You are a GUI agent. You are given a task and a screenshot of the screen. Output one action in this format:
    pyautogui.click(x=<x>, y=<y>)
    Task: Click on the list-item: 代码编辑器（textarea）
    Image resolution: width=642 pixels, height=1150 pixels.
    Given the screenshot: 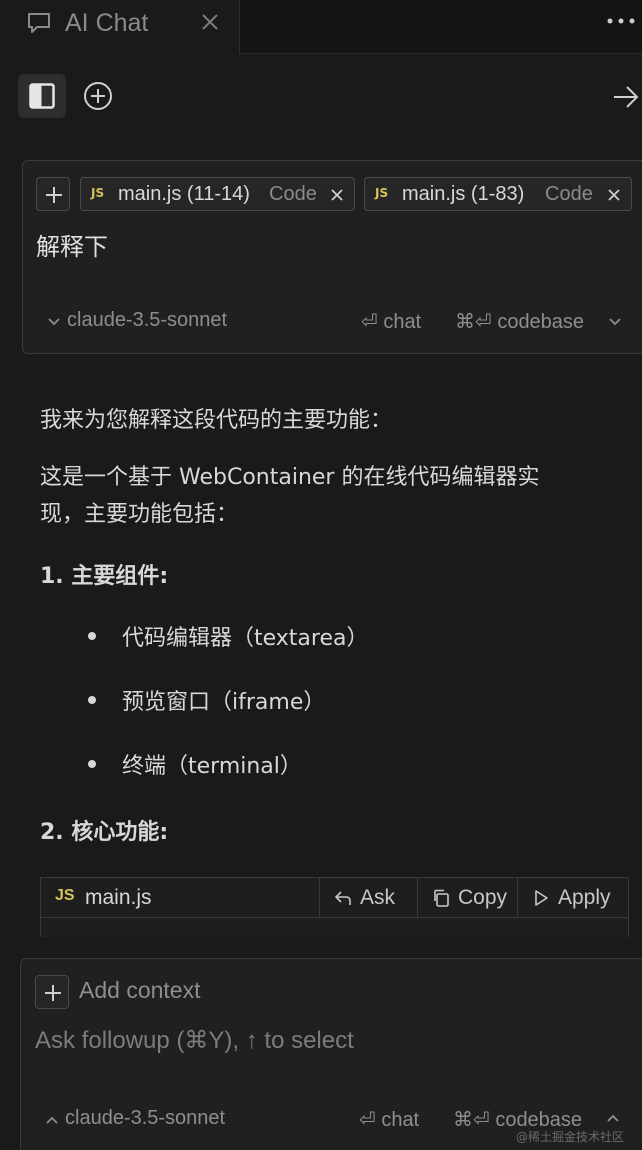 What is the action you would take?
    pyautogui.click(x=245, y=638)
    